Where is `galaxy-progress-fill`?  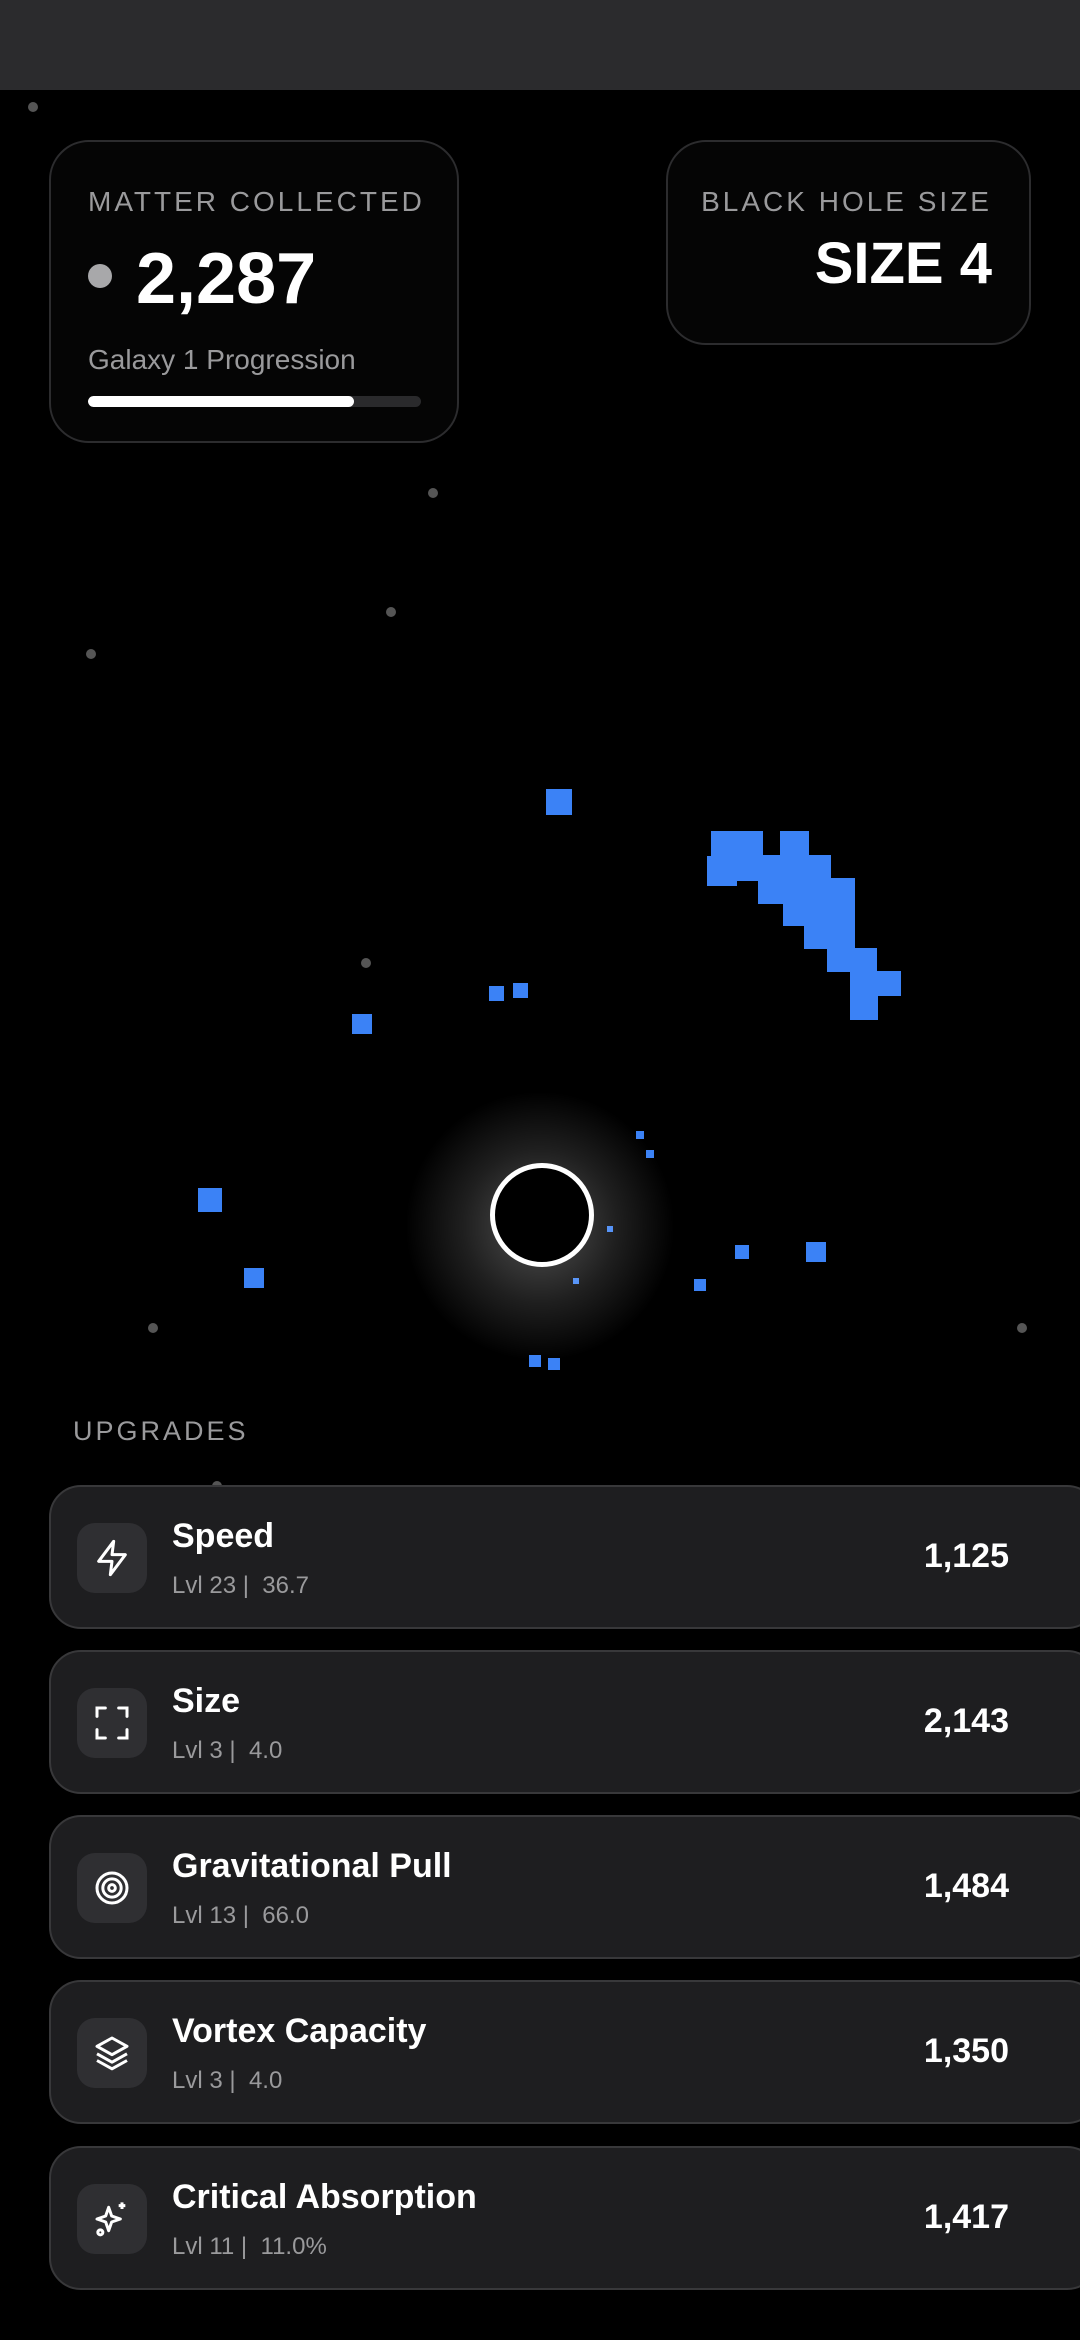
galaxy-progress-fill is located at coordinates (221, 401).